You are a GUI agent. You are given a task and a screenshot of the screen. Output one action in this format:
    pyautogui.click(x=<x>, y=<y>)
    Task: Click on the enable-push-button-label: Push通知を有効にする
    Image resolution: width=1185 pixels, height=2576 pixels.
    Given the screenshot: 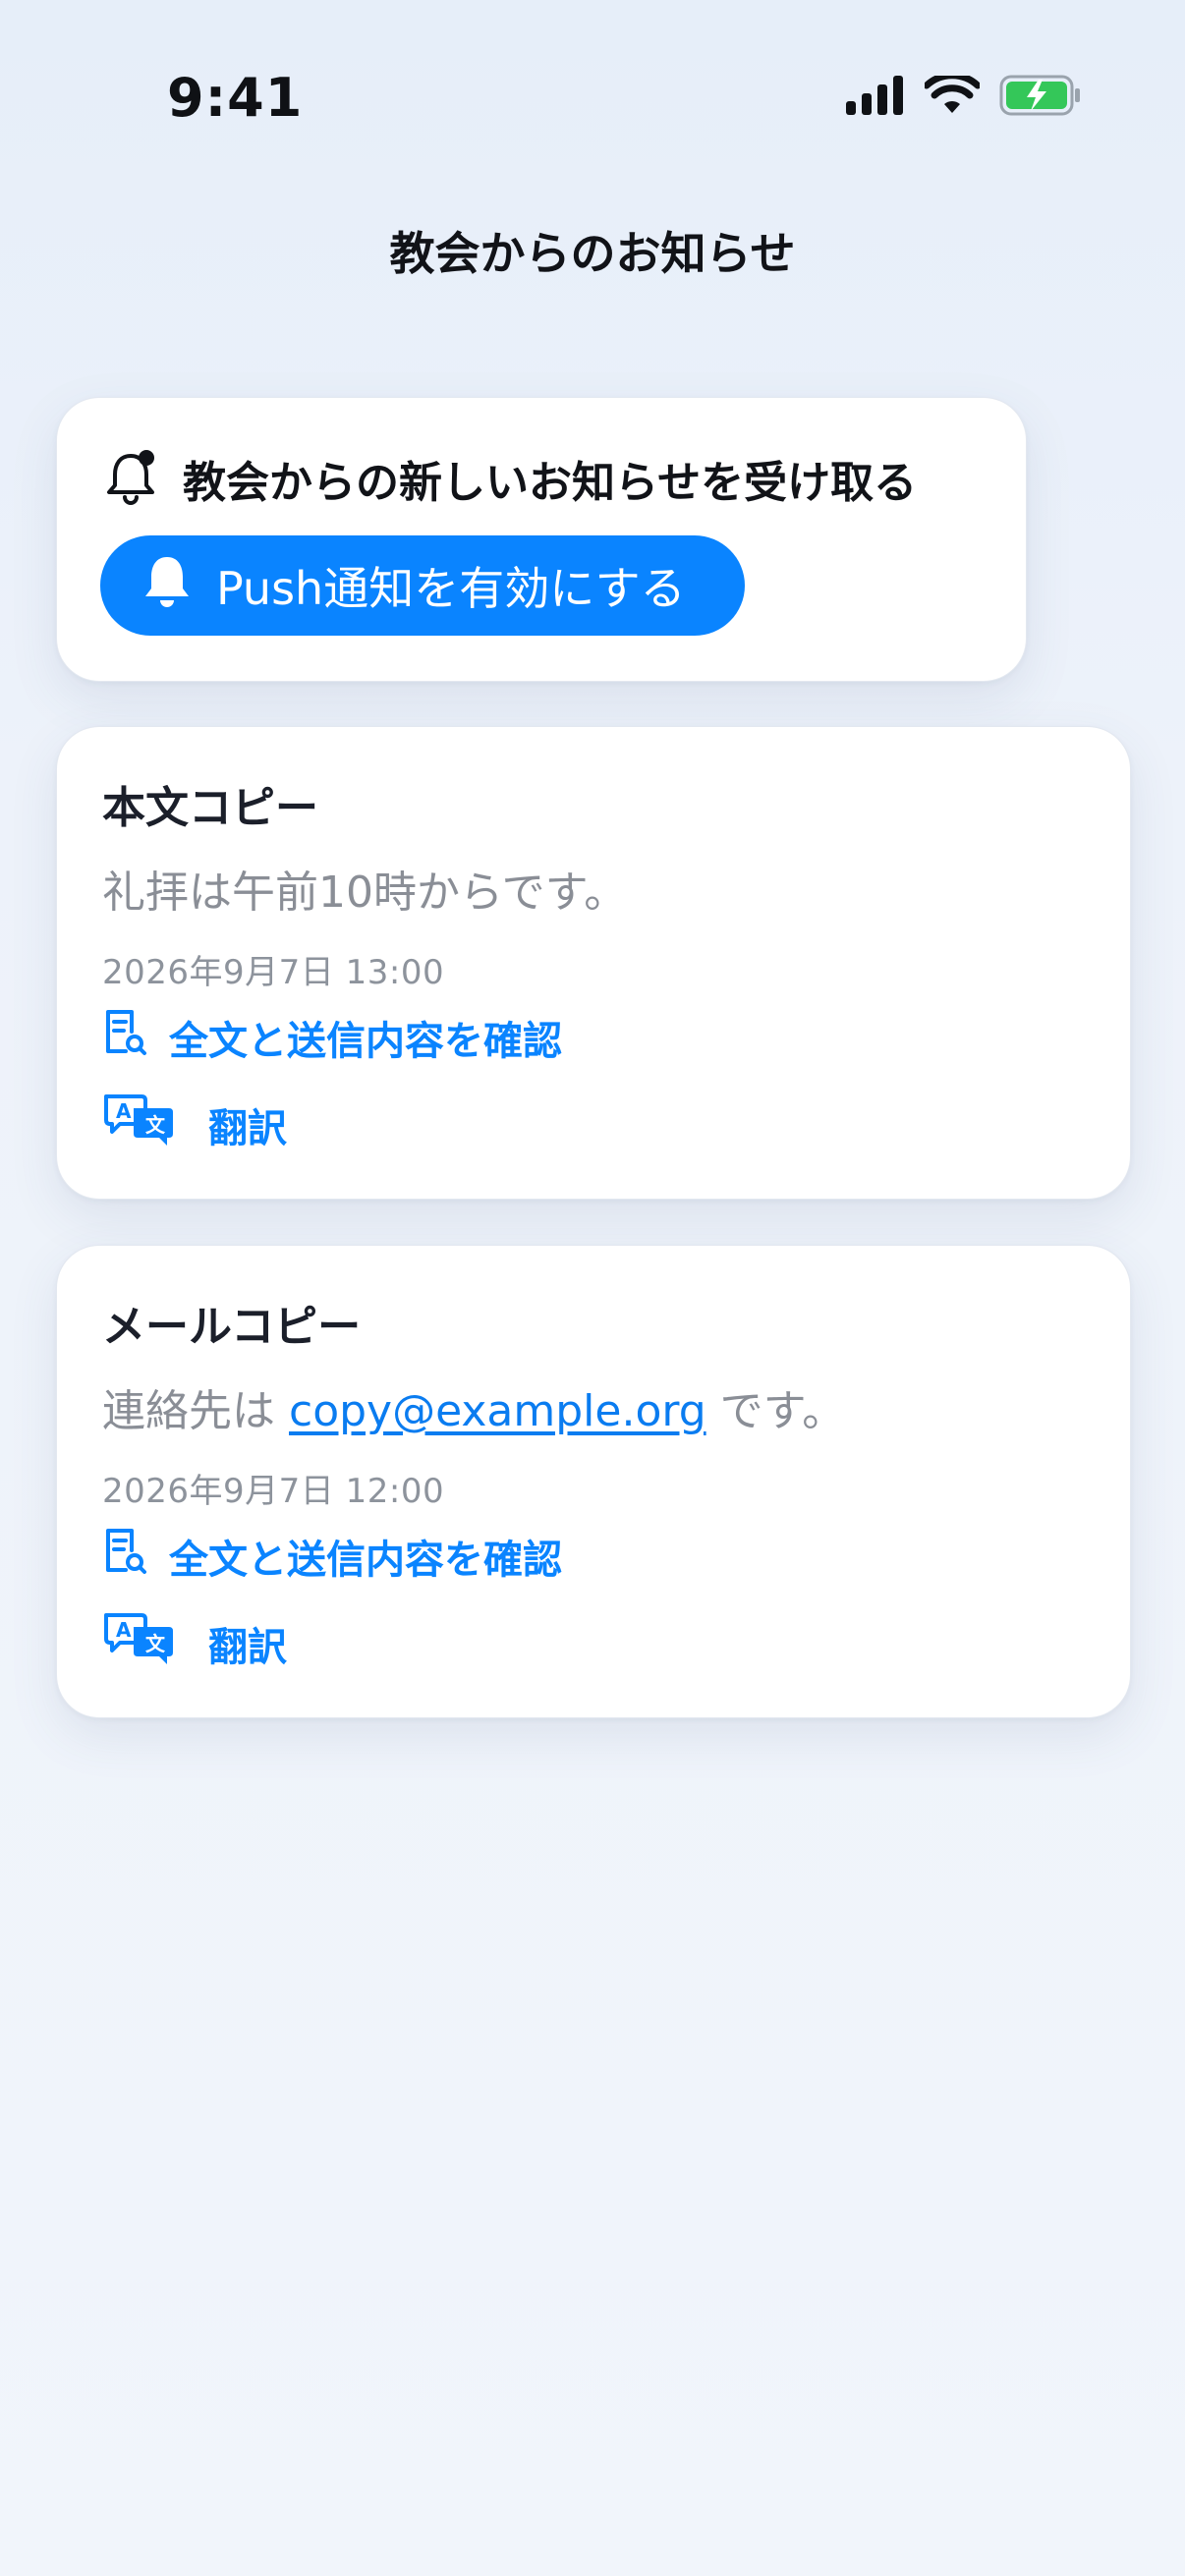 What is the action you would take?
    pyautogui.click(x=451, y=588)
    